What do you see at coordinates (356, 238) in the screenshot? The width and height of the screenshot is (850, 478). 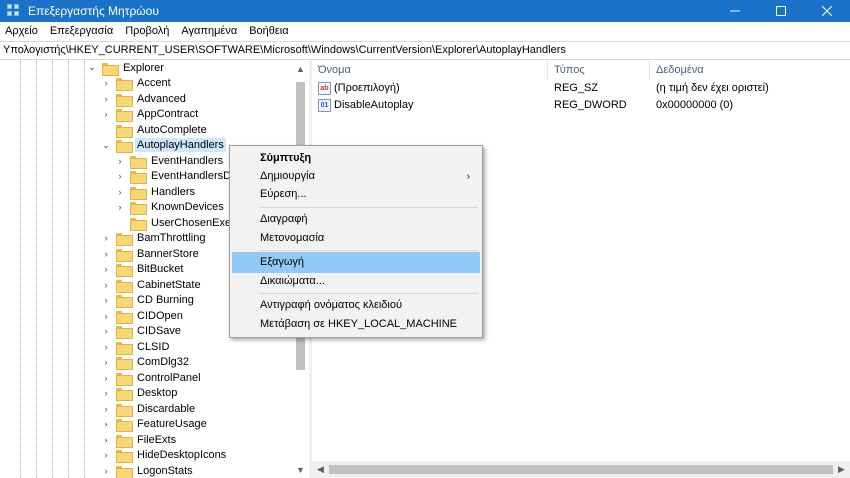 I see `menu-item-rename: Μετονομασία` at bounding box center [356, 238].